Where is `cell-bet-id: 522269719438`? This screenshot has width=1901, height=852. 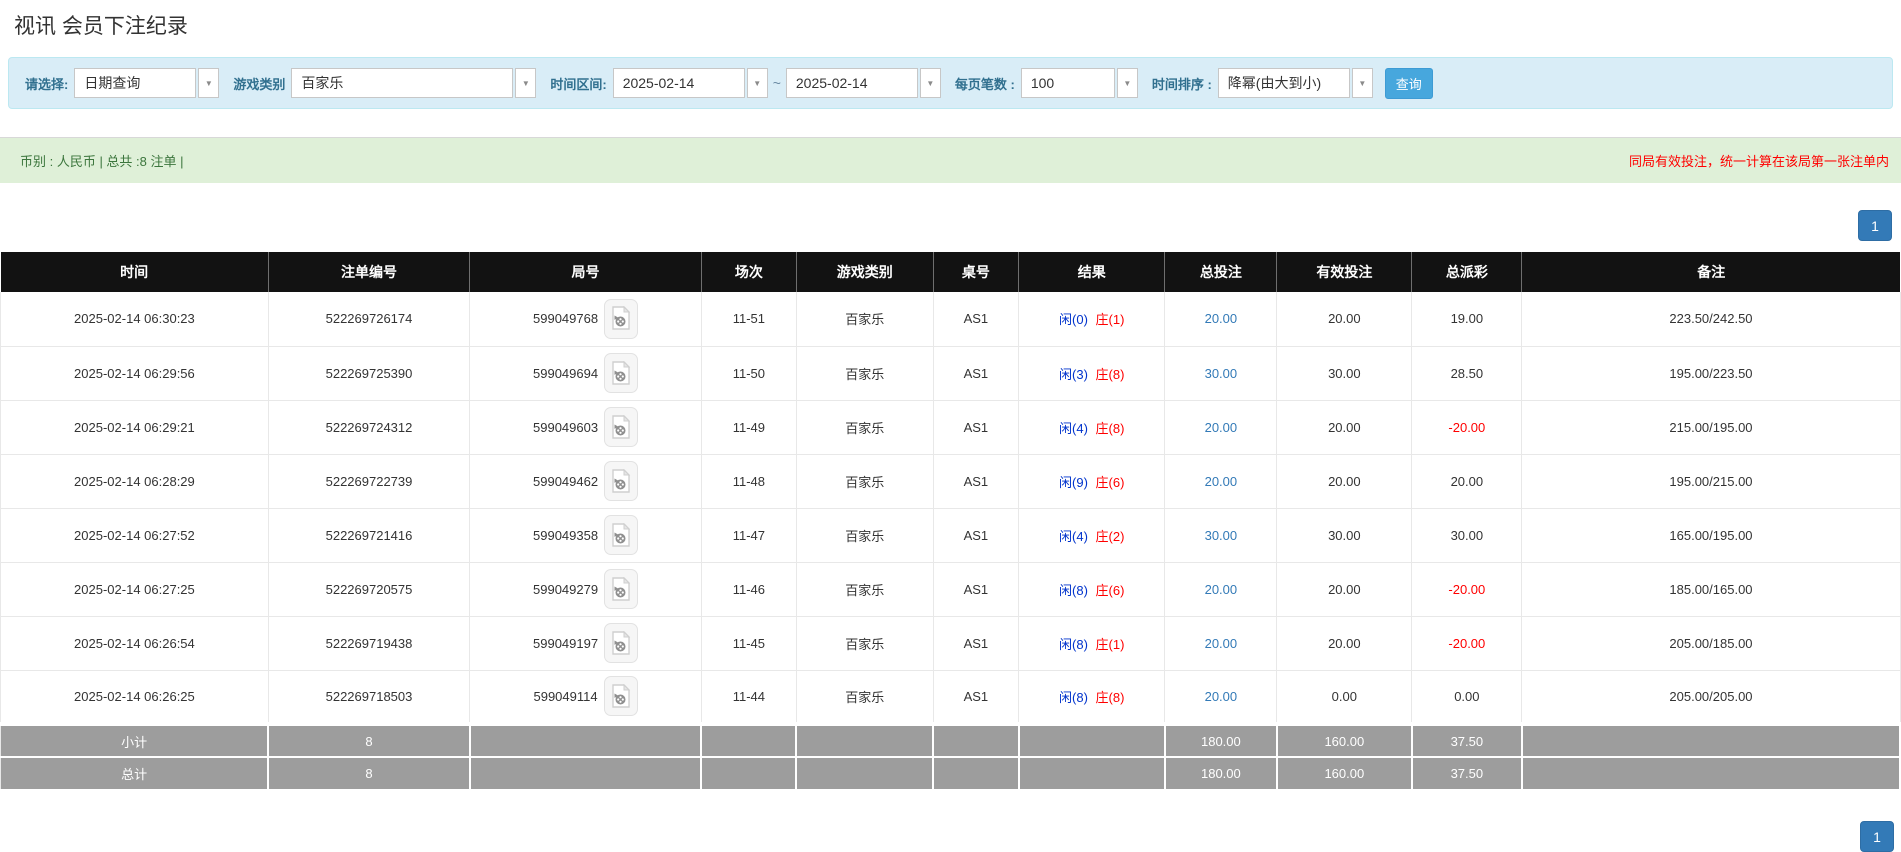 cell-bet-id: 522269719438 is located at coordinates (369, 643).